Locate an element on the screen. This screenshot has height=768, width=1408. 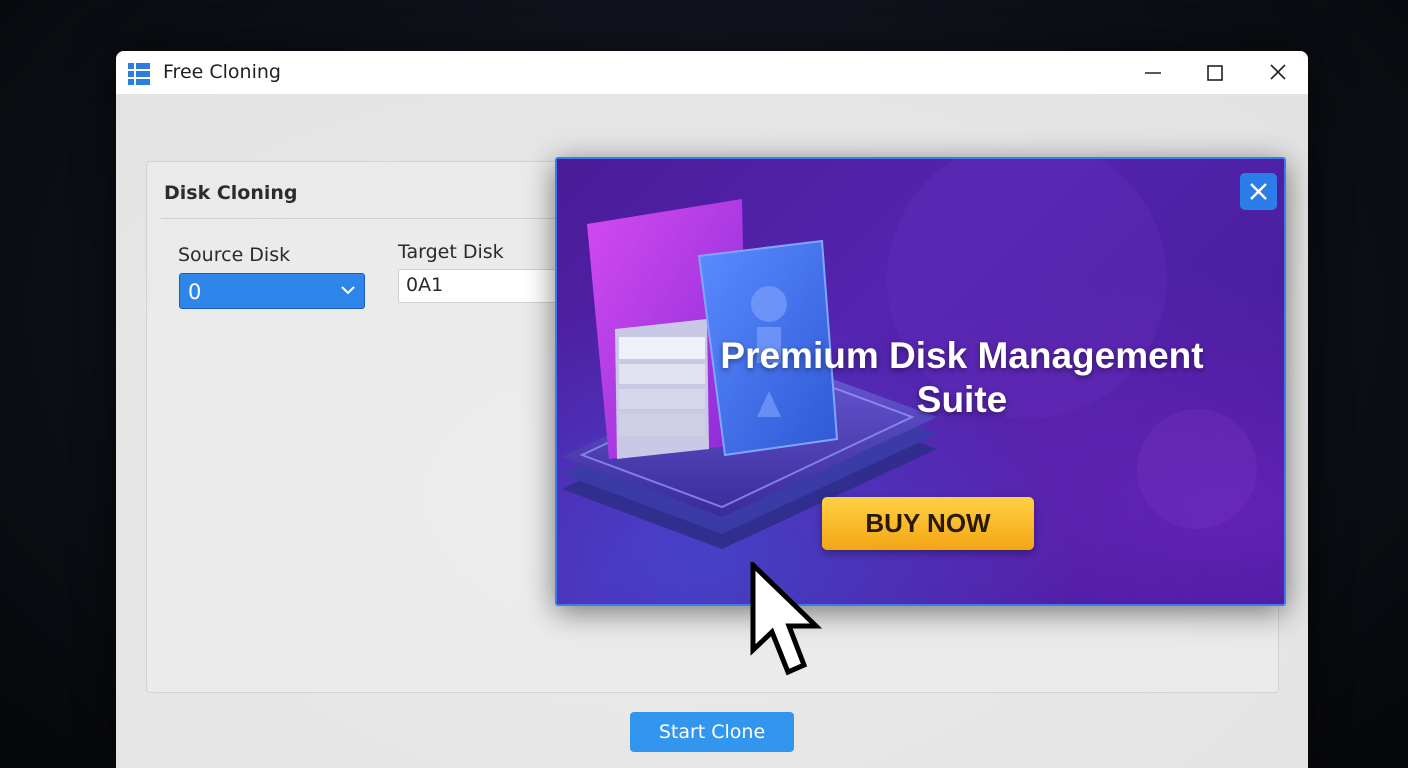
mouse-pointer-icon is located at coordinates (786, 619).